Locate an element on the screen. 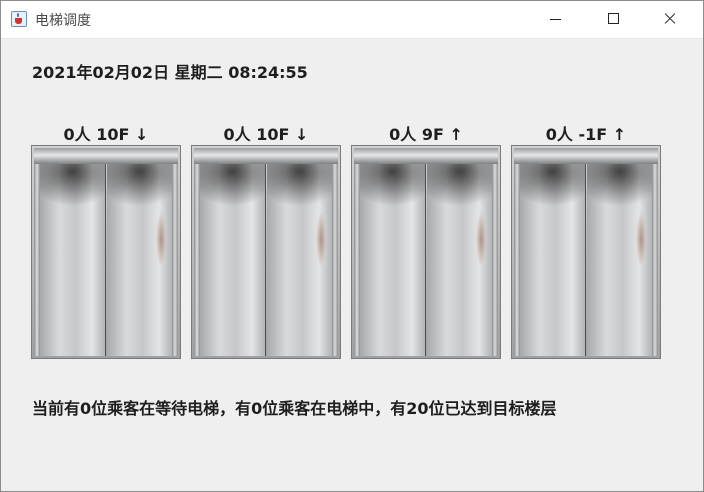  title-bar: 电梯调度 is located at coordinates (352, 20).